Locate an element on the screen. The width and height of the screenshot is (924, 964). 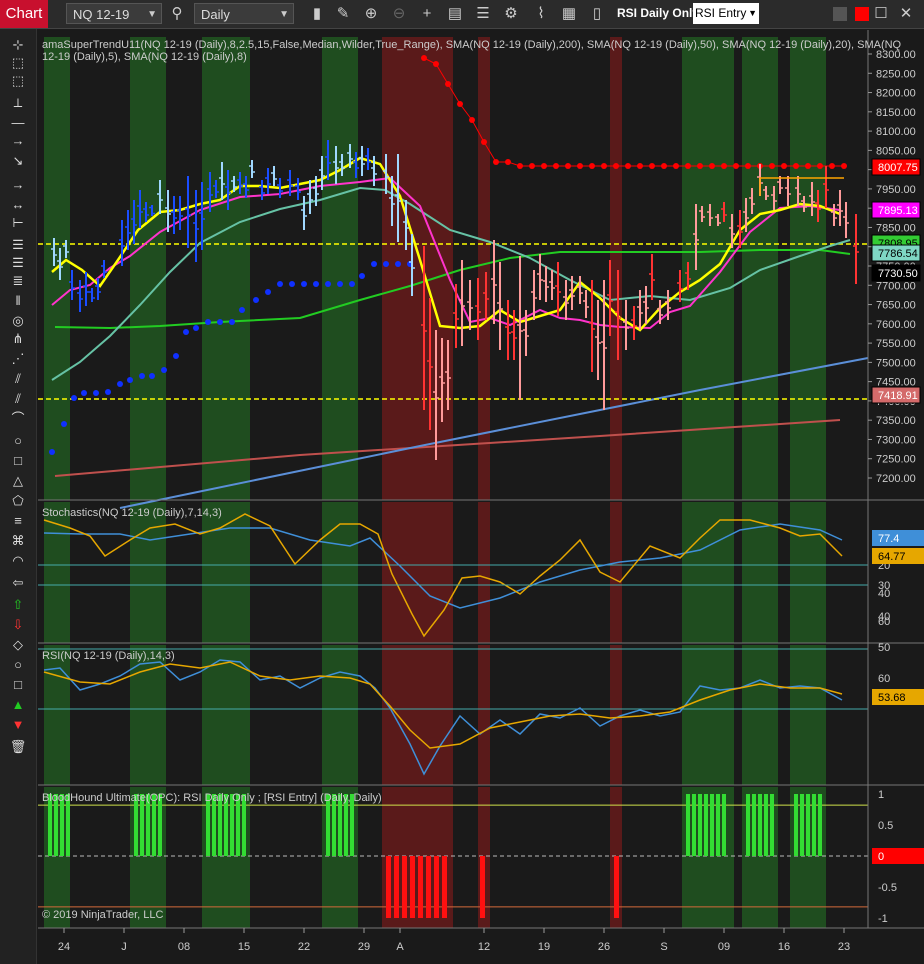
y-tick-label: 0.5 is located at coordinates (885, 826).